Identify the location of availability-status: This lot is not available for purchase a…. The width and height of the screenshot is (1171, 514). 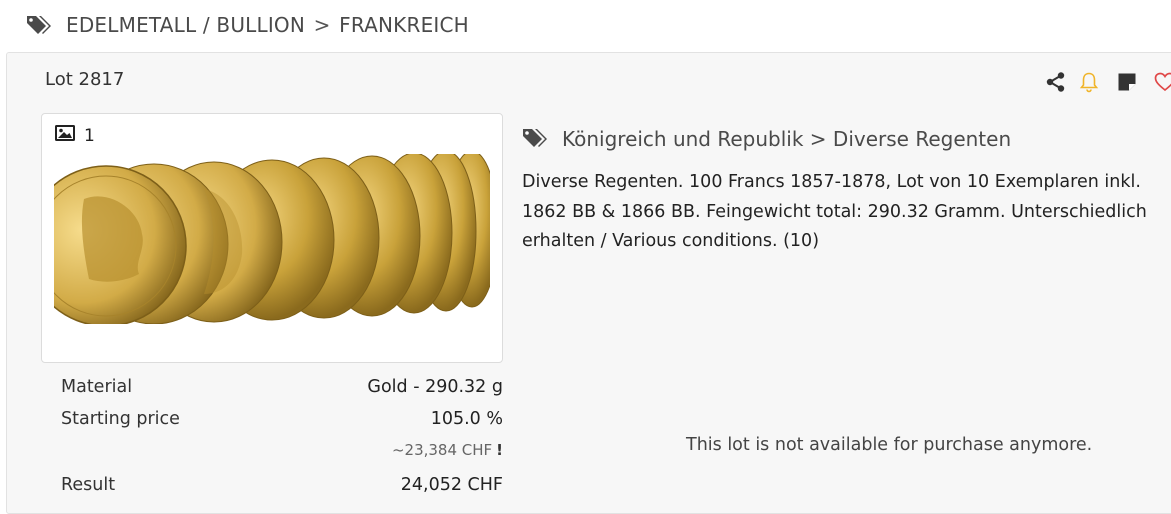
(889, 445).